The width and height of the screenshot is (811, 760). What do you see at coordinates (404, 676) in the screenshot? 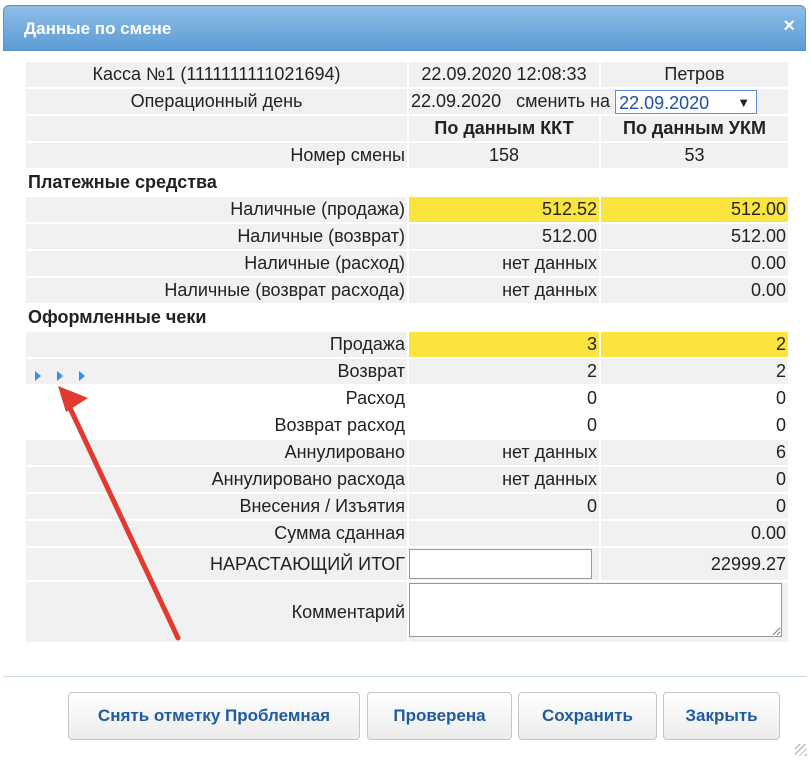
I see `footer-divider` at bounding box center [404, 676].